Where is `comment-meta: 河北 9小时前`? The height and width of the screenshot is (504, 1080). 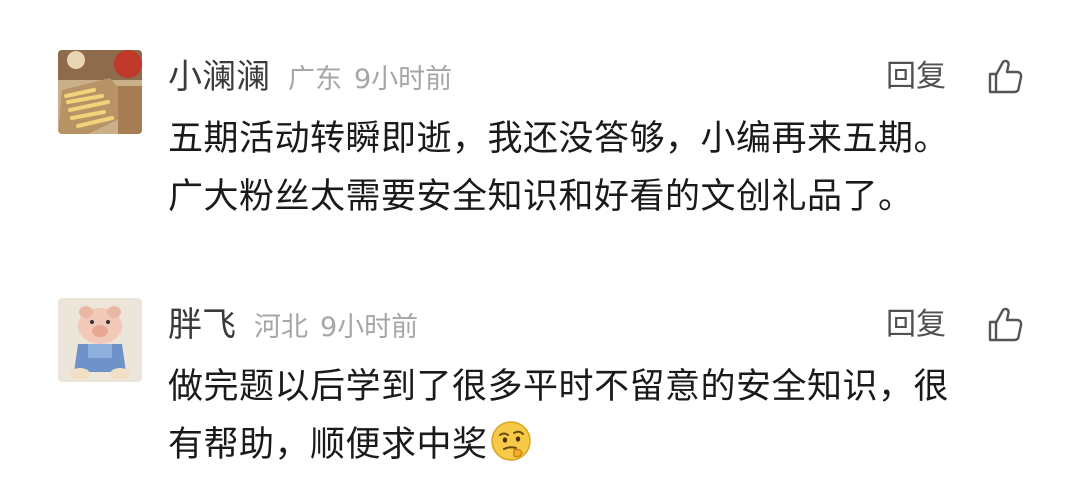 comment-meta: 河北 9小时前 is located at coordinates (336, 328).